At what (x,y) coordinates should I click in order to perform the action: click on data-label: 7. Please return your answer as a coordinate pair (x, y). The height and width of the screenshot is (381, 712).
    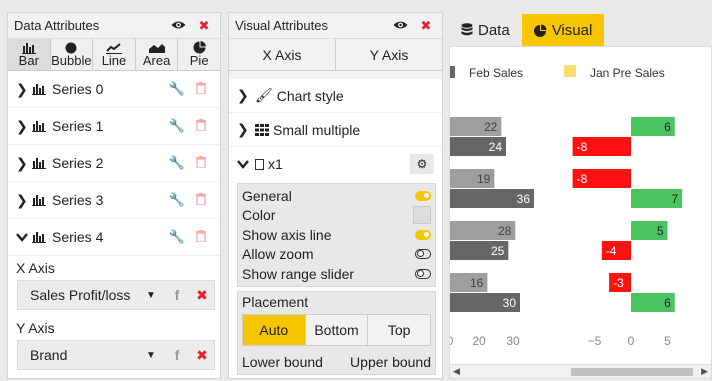
    Looking at the image, I should click on (674, 199).